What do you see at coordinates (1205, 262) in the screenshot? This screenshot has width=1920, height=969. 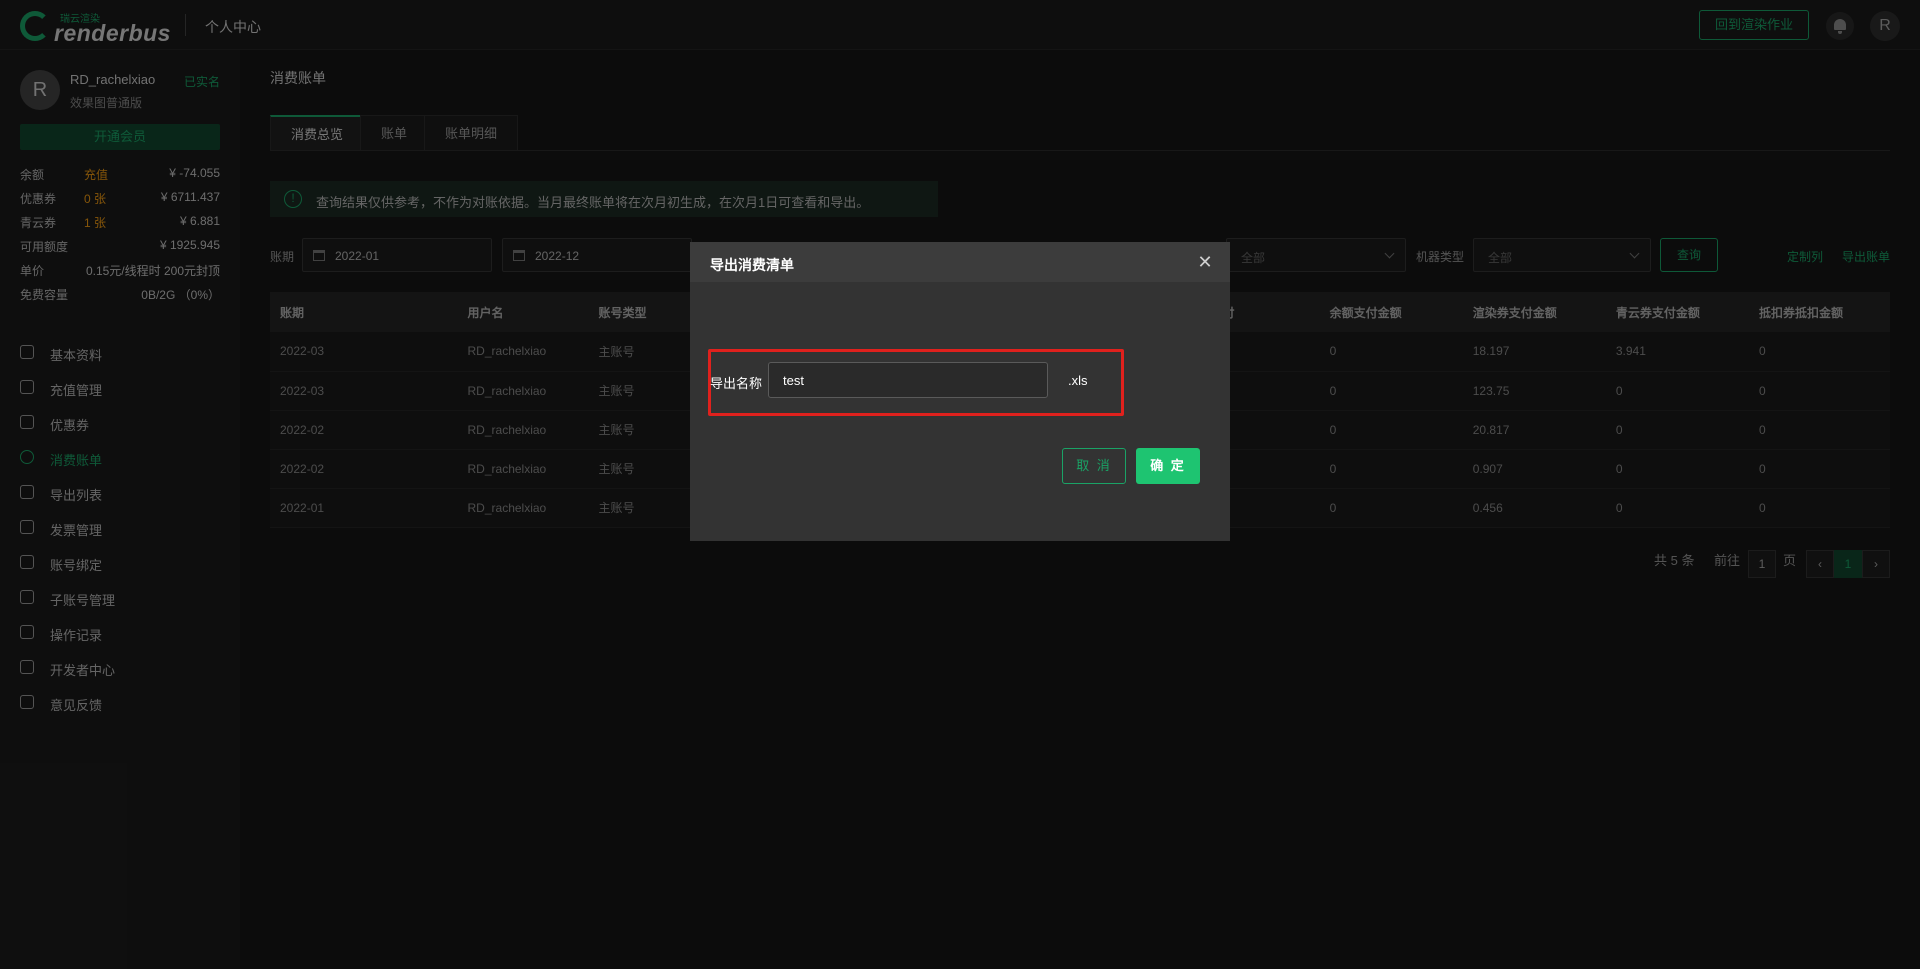 I see `close-icon: ✕` at bounding box center [1205, 262].